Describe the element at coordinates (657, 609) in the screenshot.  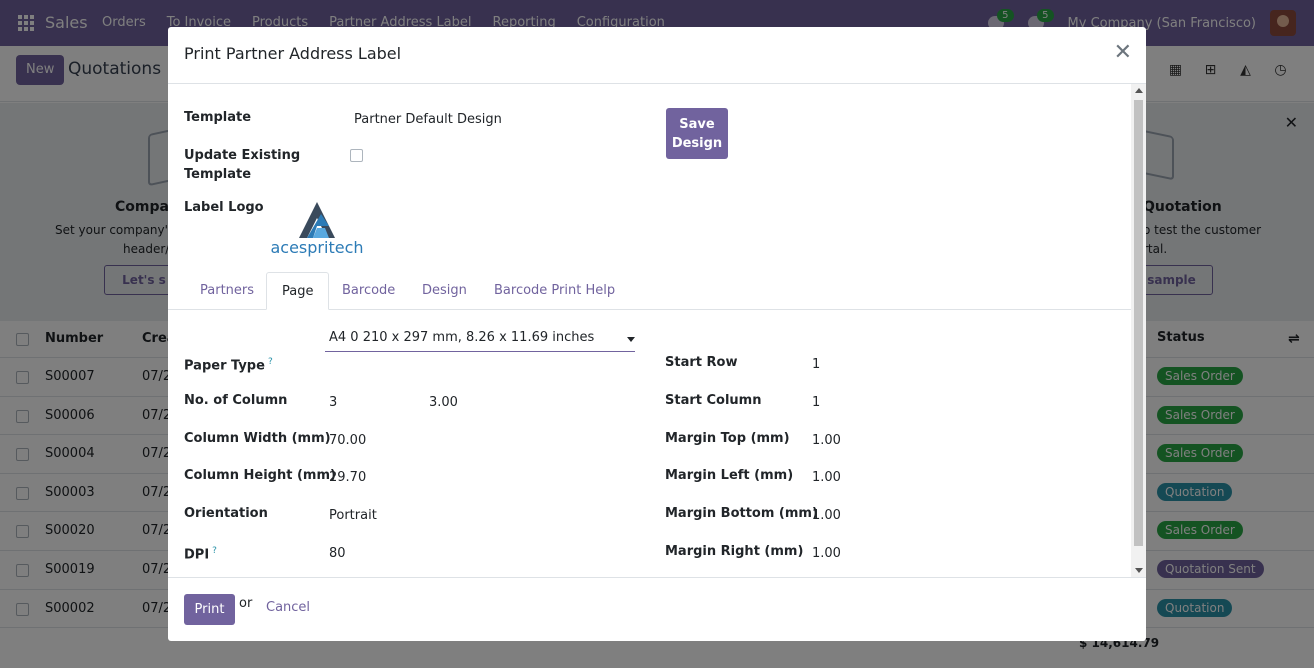
I see `dialog-footer: Print or Cancel` at that location.